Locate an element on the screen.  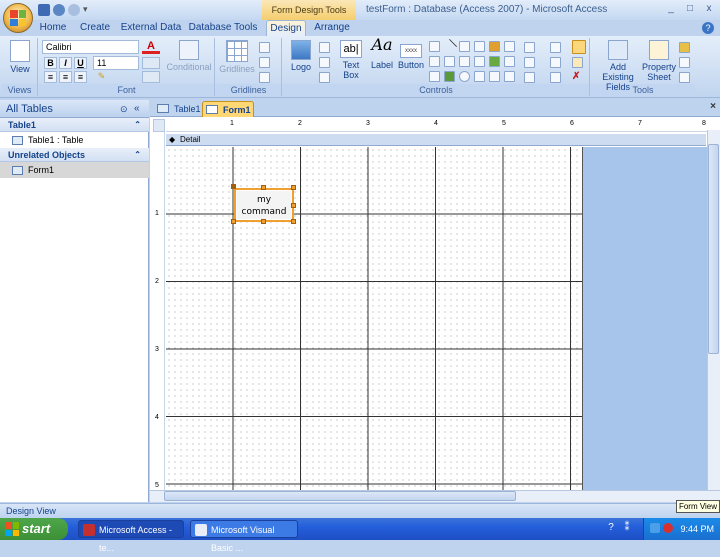
hyperlink-icon is located at coordinates (494, 76).